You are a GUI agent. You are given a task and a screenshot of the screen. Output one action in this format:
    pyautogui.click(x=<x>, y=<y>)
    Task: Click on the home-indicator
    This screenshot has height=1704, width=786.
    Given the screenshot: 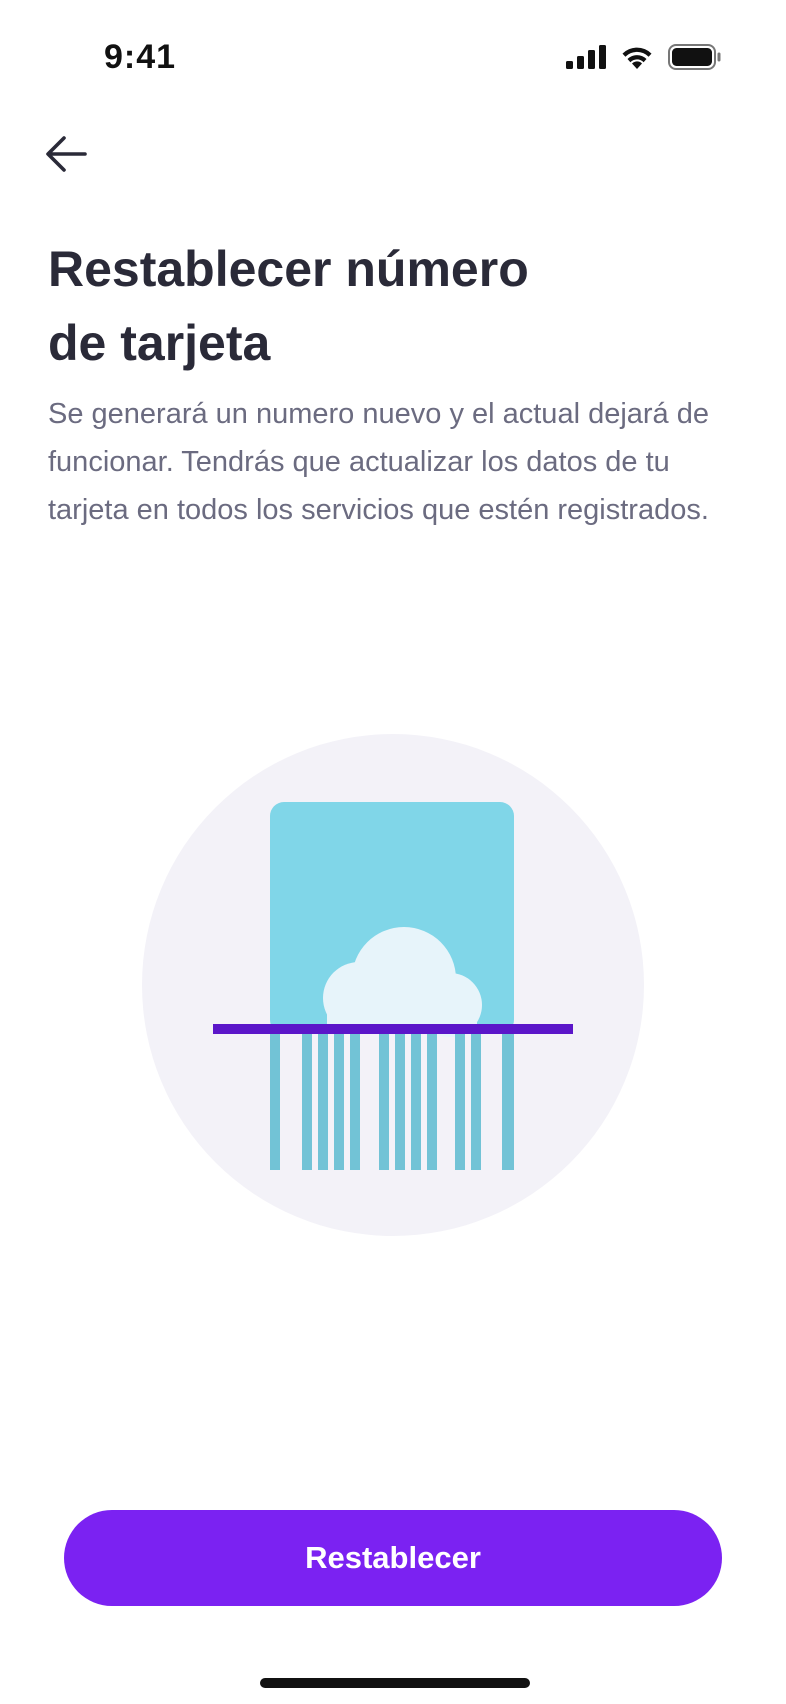 What is the action you would take?
    pyautogui.click(x=395, y=1683)
    